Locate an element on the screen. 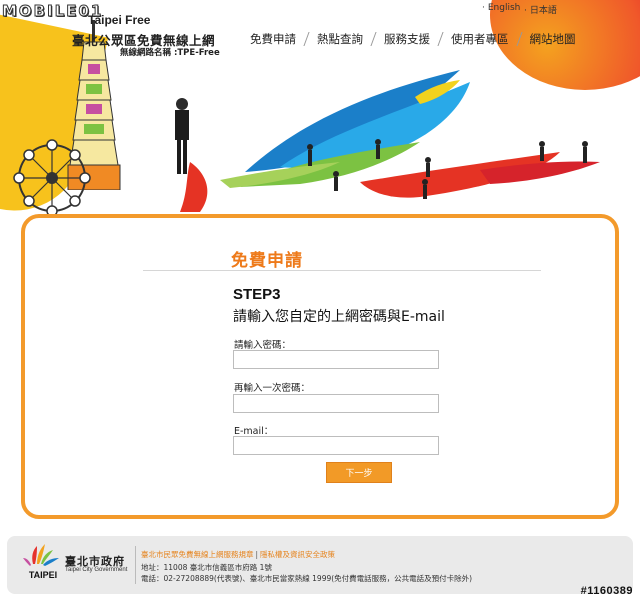 The width and height of the screenshot is (640, 600). email-label: E-mail： is located at coordinates (254, 431).